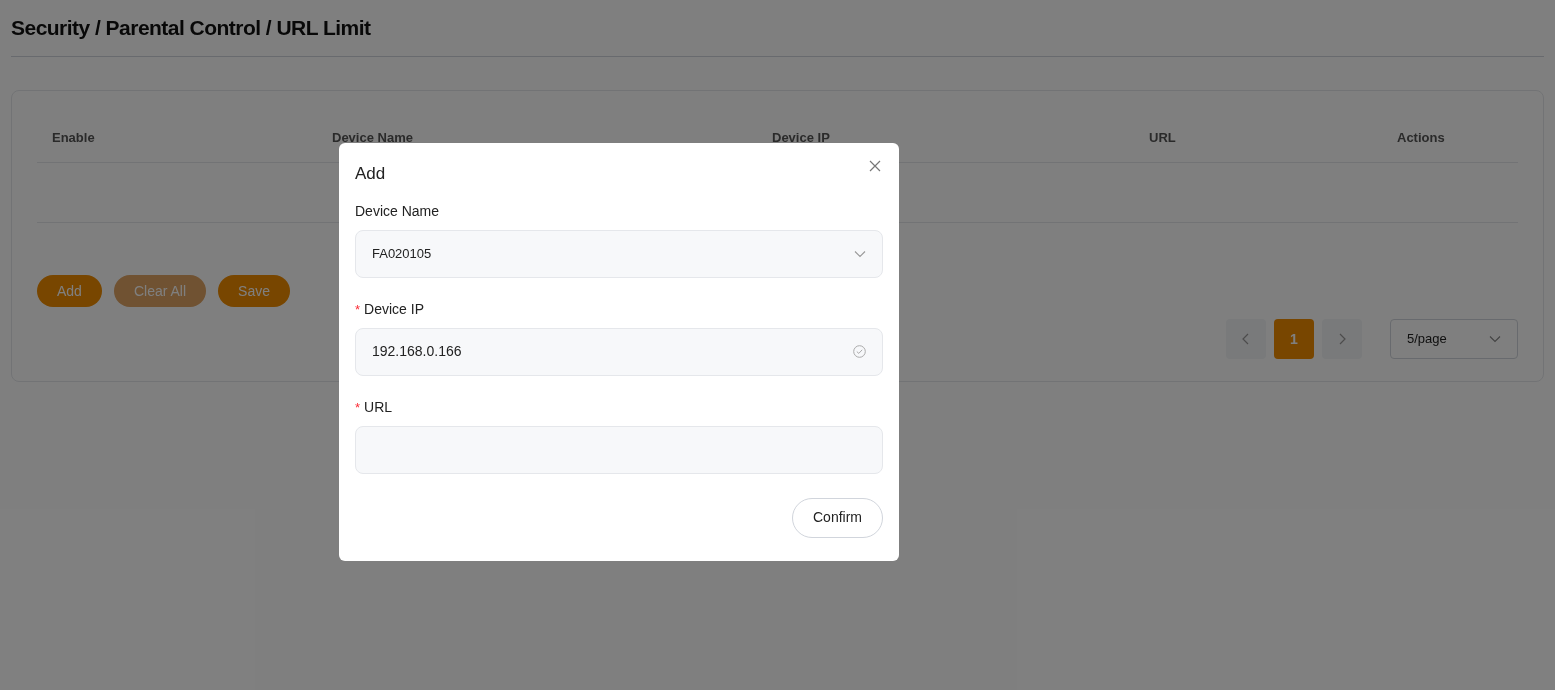 The width and height of the screenshot is (1555, 690). I want to click on dialog-title: Add, so click(370, 174).